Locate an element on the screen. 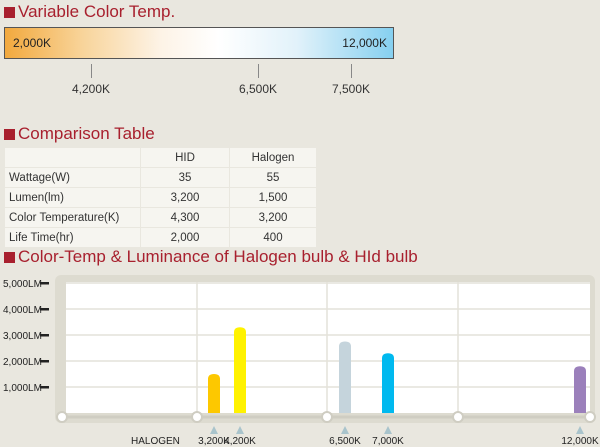 Image resolution: width=600 pixels, height=447 pixels. cell: 4,300 is located at coordinates (185, 217).